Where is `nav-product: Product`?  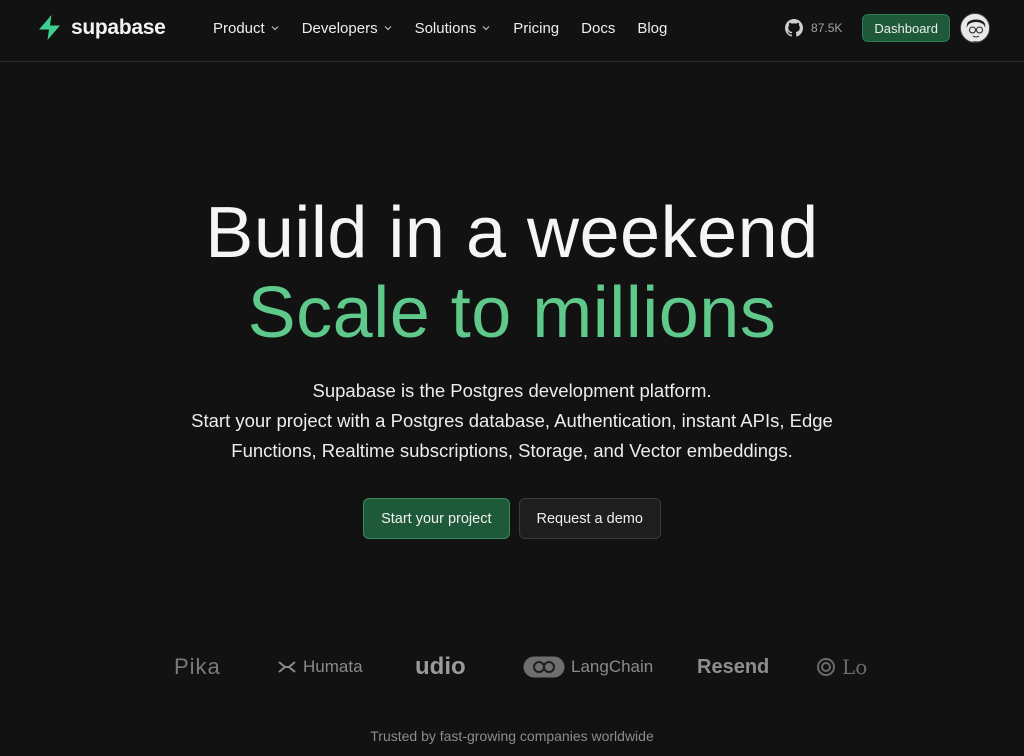 nav-product: Product is located at coordinates (246, 28).